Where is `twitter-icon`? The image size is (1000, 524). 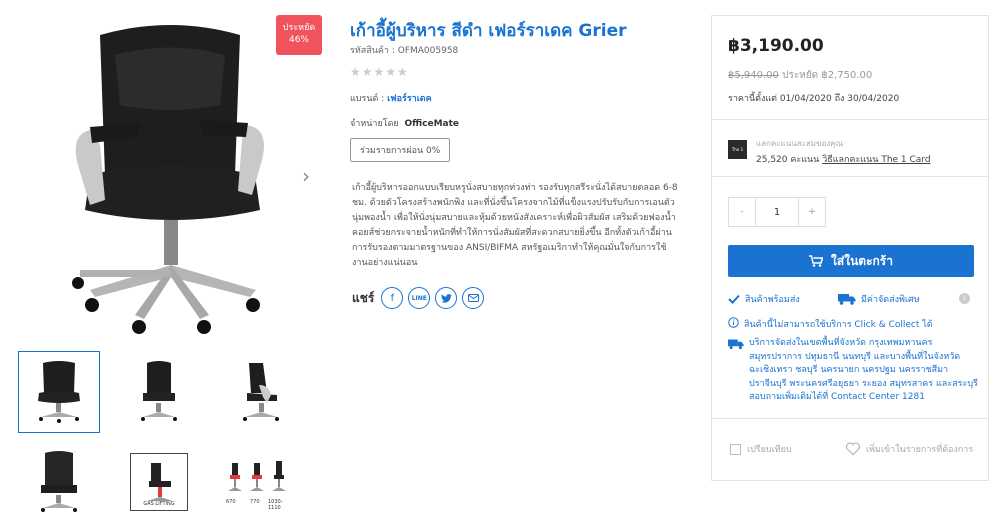
twitter-icon is located at coordinates (446, 298).